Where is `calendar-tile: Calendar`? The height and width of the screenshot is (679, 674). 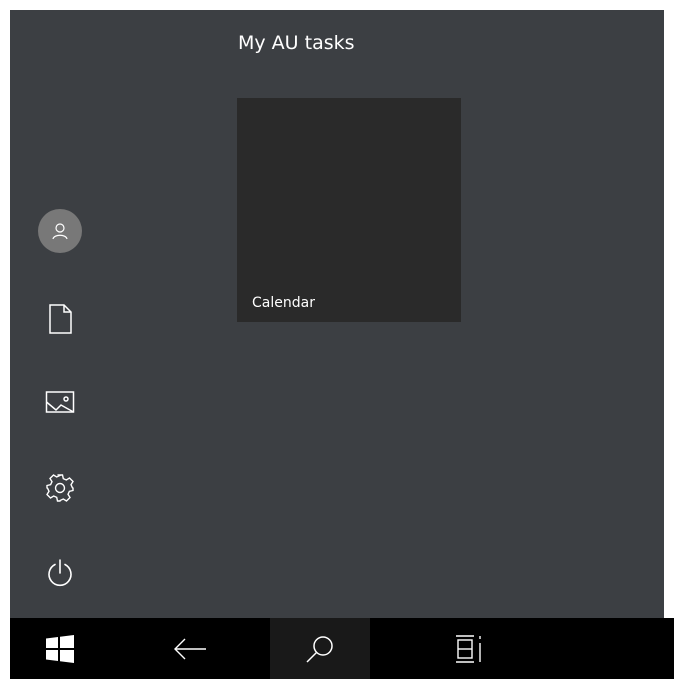
calendar-tile: Calendar is located at coordinates (349, 210).